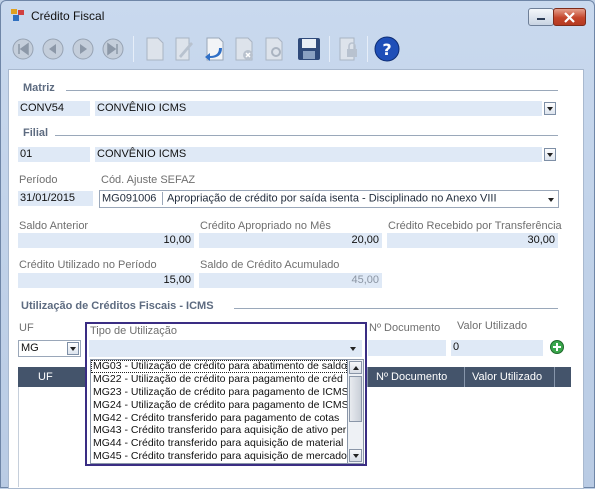  I want to click on ajuste-dropdown-button, so click(551, 199).